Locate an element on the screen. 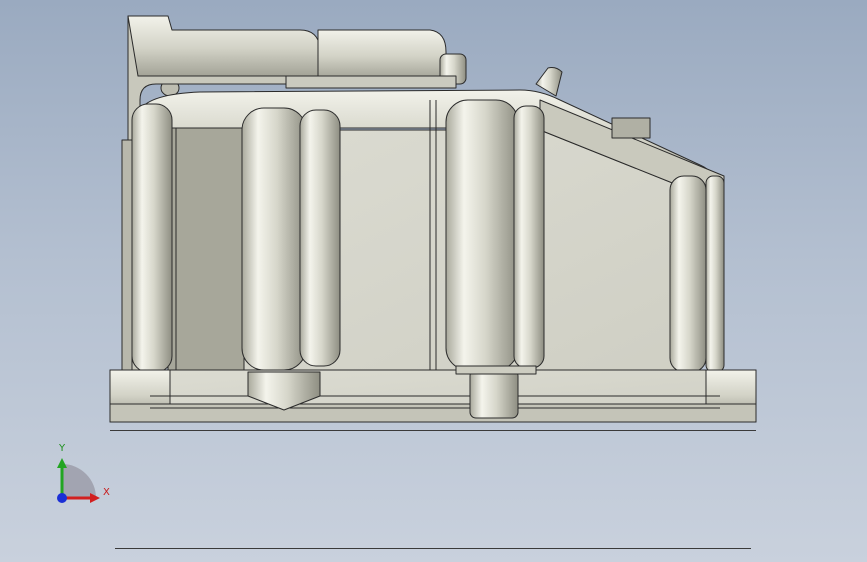 The height and width of the screenshot is (562, 867). tube-second is located at coordinates (274, 239).